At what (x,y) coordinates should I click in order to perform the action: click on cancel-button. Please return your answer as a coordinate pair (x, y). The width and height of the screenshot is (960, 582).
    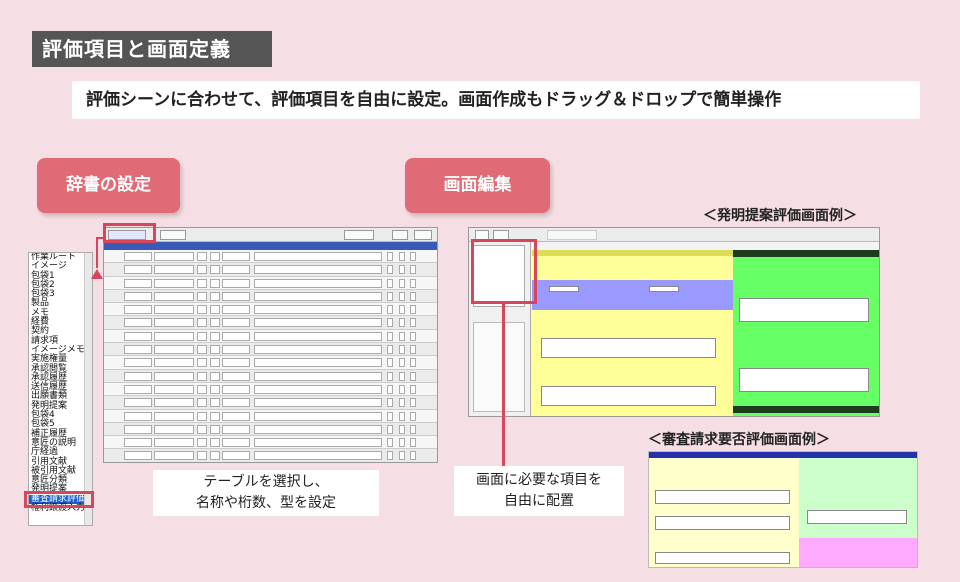
    Looking at the image, I should click on (359, 235).